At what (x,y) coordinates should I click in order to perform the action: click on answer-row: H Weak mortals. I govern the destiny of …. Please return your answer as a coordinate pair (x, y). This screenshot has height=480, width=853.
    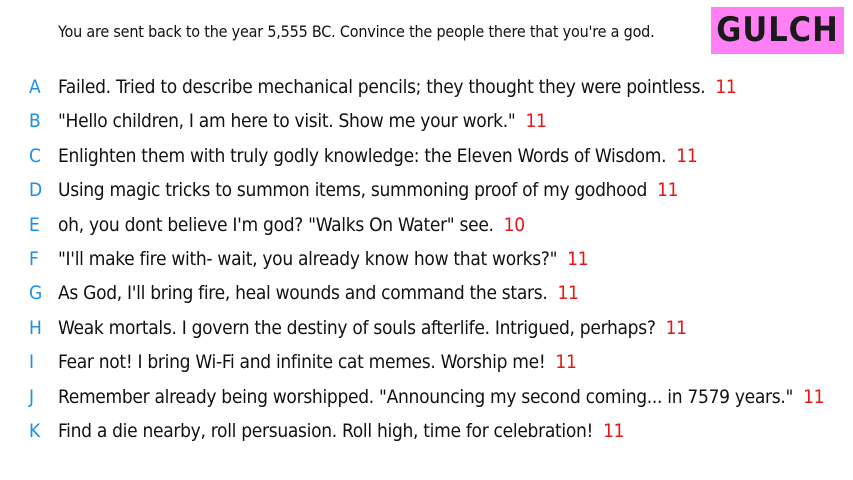
    Looking at the image, I should click on (426, 328).